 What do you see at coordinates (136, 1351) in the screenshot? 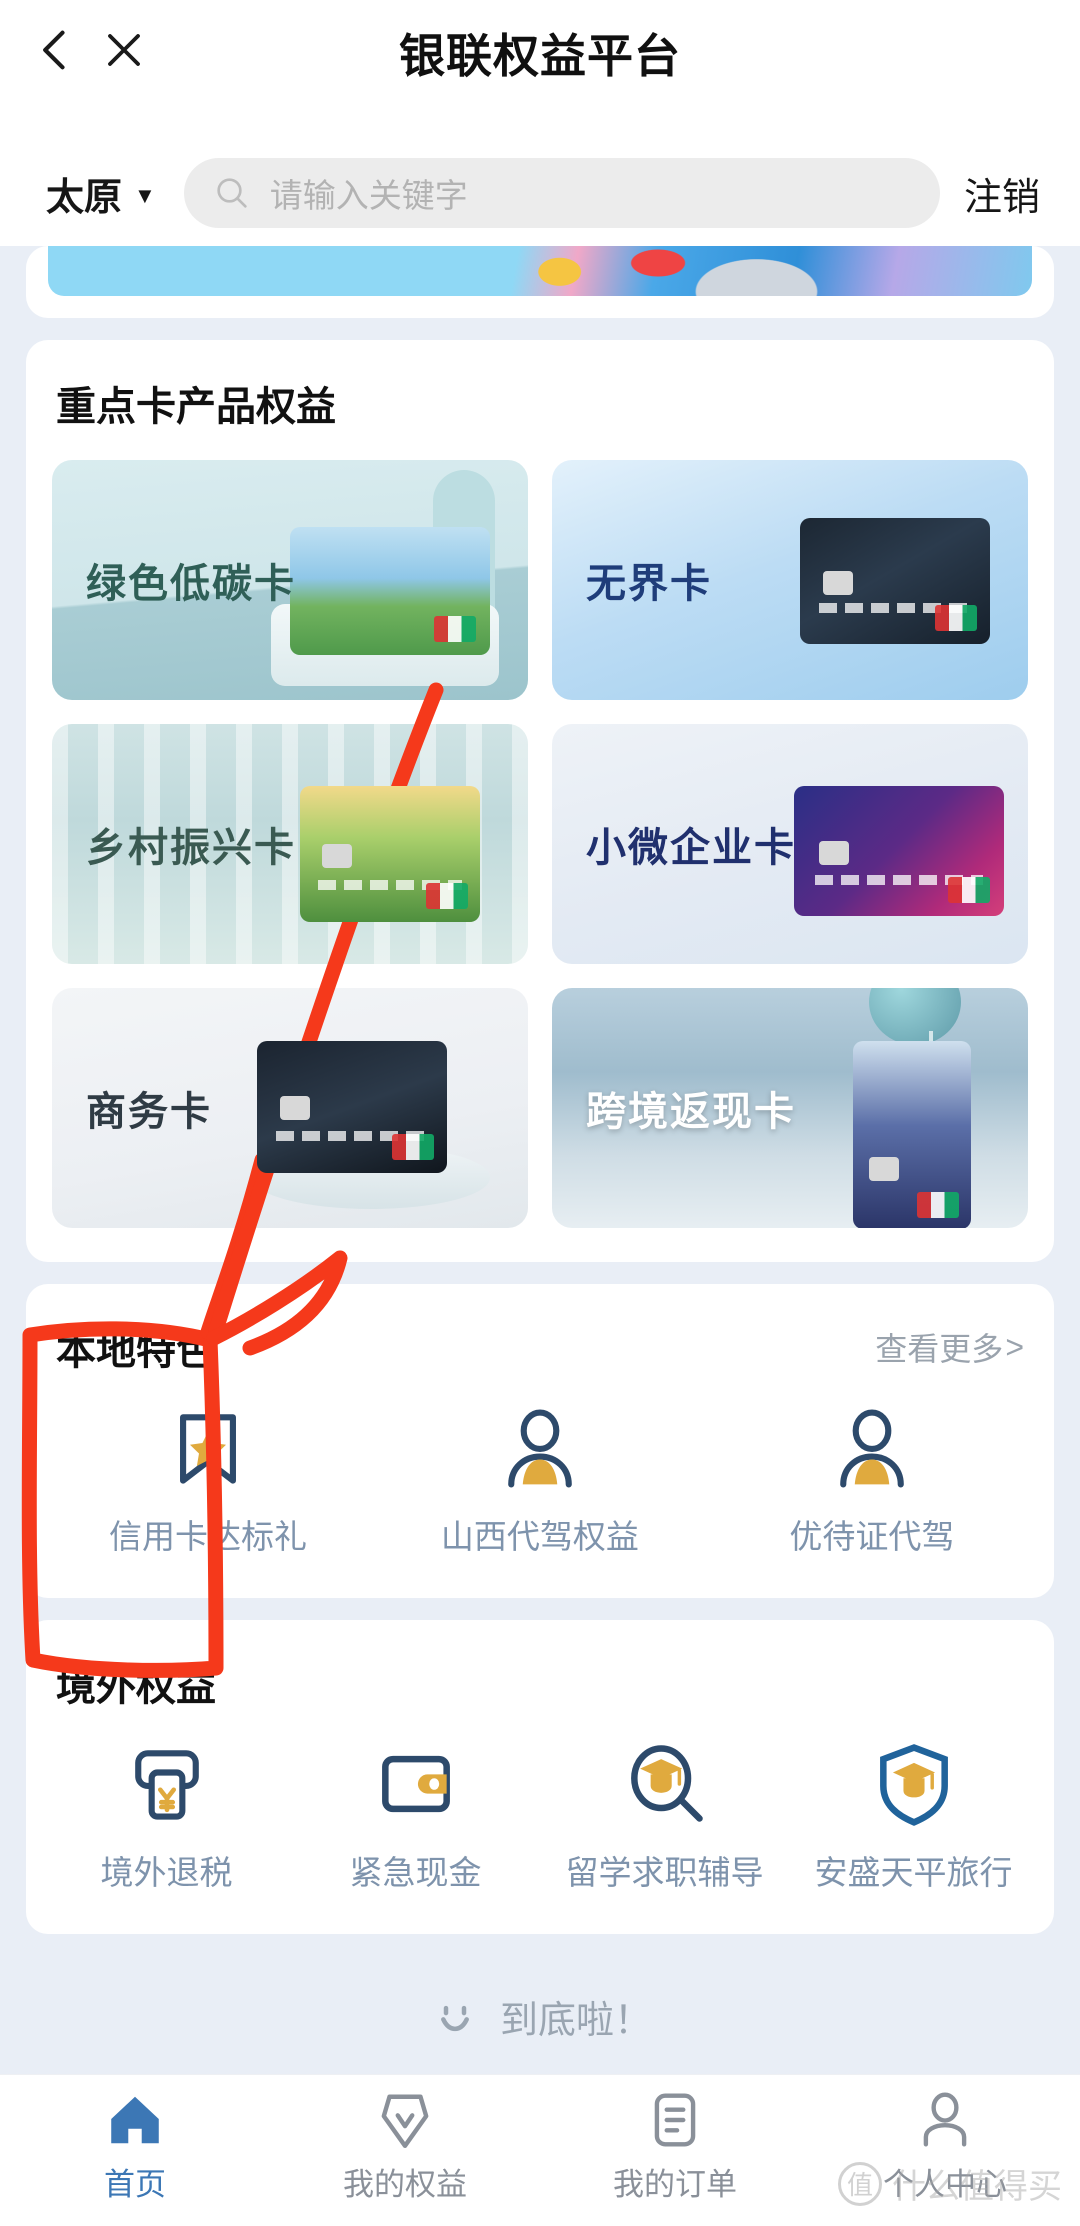
I see `local-features-title: 本地特色` at bounding box center [136, 1351].